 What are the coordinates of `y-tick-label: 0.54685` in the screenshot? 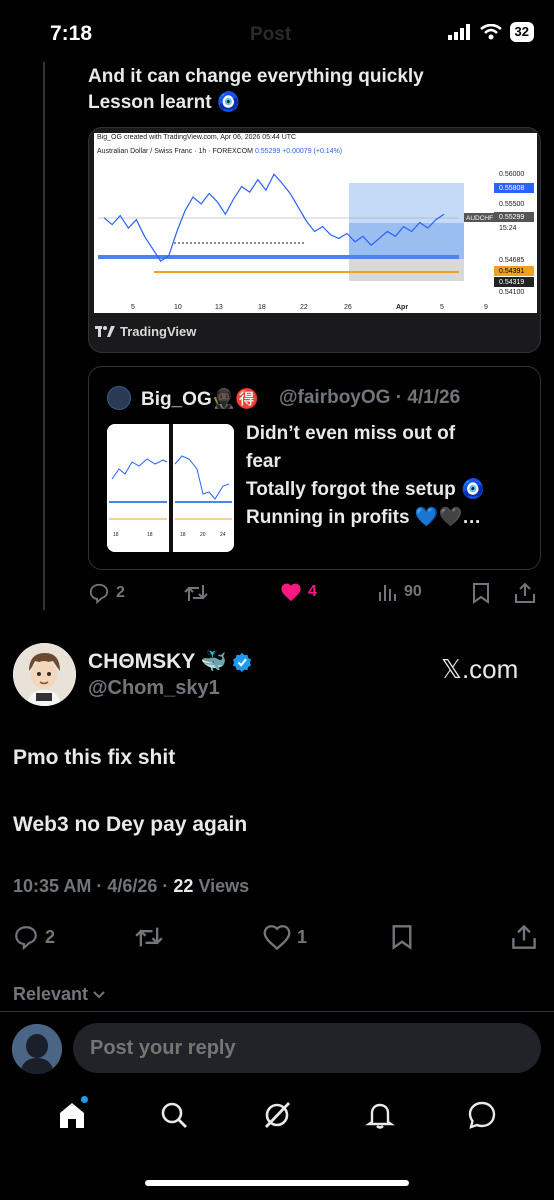 It's located at (511, 260).